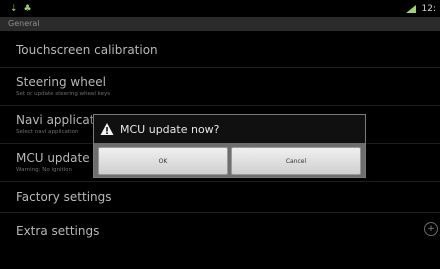 The width and height of the screenshot is (440, 269). I want to click on settings-item-touchscreen-calibration: Touchscreen calibration, so click(220, 49).